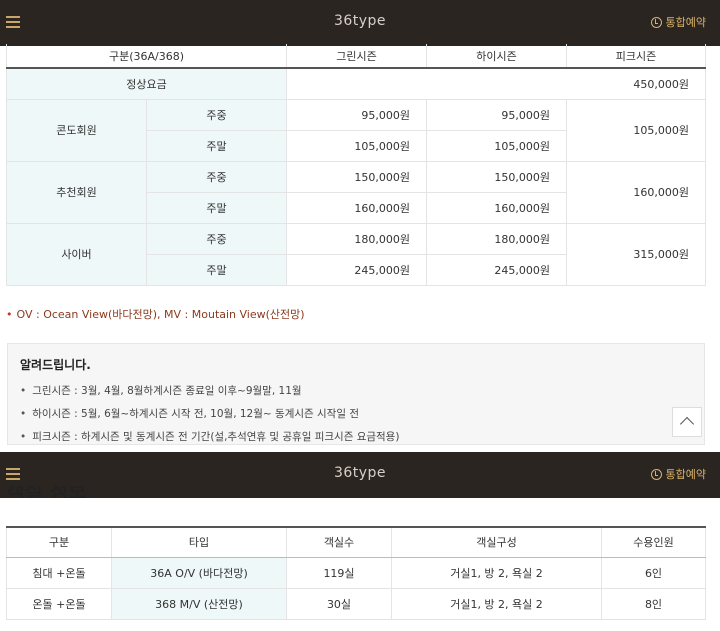  I want to click on regular-price-value: 450,000원, so click(496, 83).